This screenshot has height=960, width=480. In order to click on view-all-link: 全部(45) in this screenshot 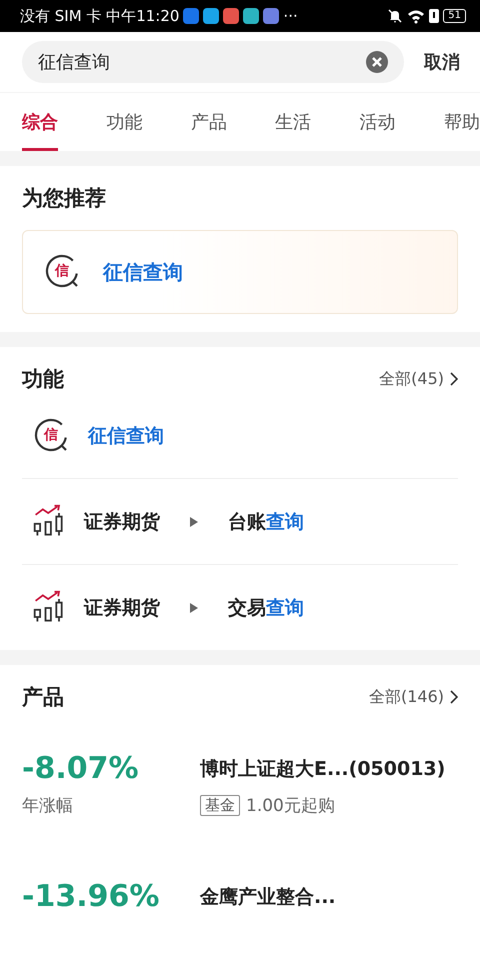, I will do `click(418, 379)`.